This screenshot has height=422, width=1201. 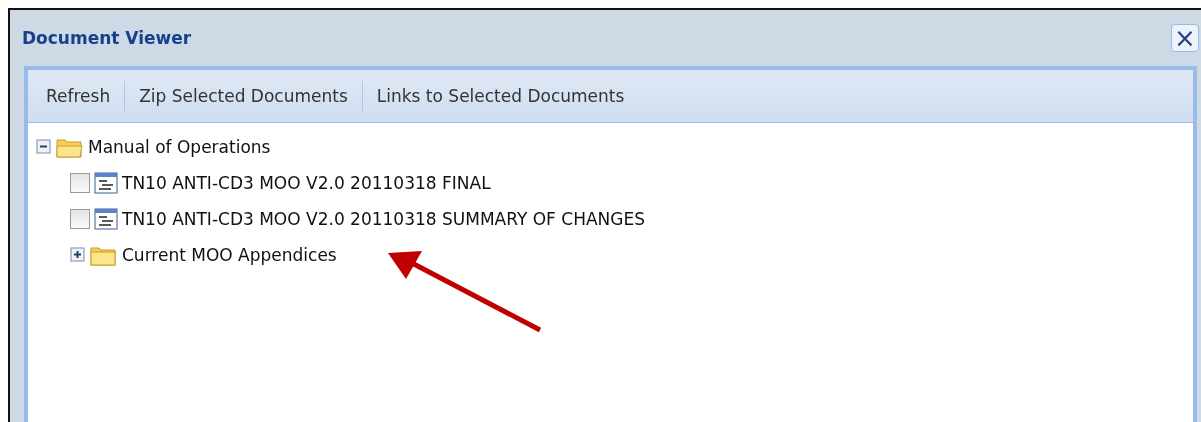 What do you see at coordinates (306, 183) in the screenshot?
I see `document-label: TN10 ANTI-CD3 MOO V2.0 20110318 FINAL` at bounding box center [306, 183].